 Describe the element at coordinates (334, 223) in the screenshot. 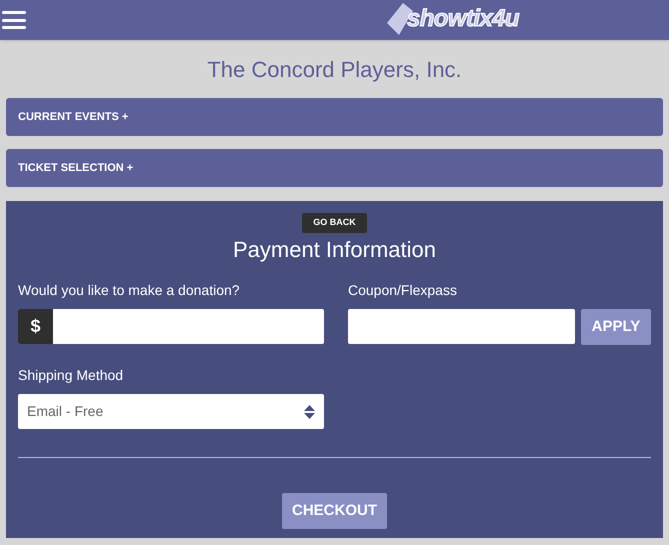

I see `go-back-button: GO BACK` at that location.